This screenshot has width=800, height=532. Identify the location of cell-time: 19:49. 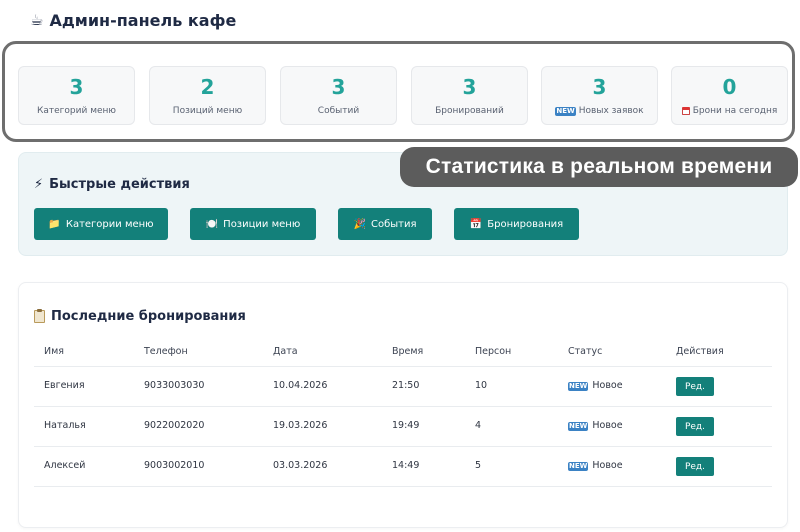
(406, 425).